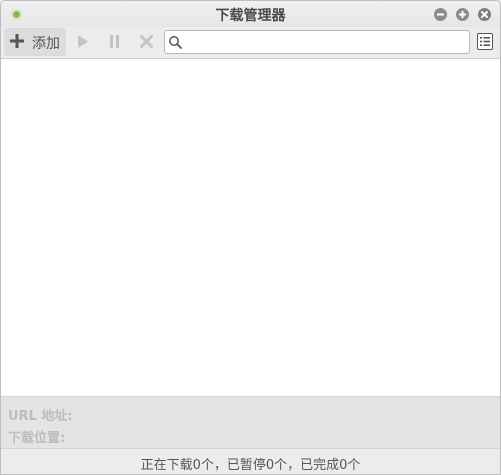  What do you see at coordinates (485, 41) in the screenshot?
I see `list-menu-icon` at bounding box center [485, 41].